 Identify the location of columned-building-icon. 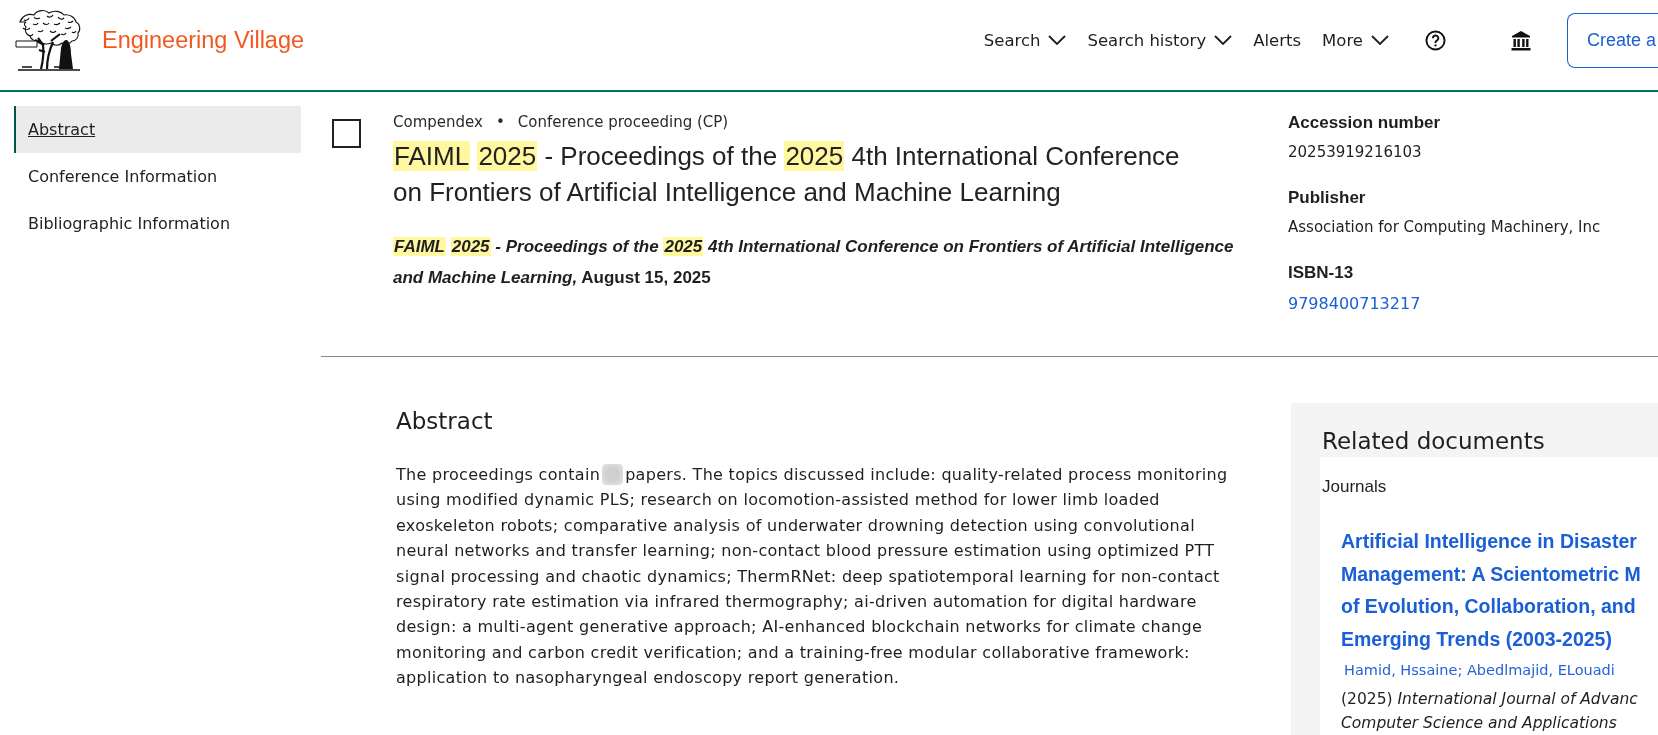
(1520, 40).